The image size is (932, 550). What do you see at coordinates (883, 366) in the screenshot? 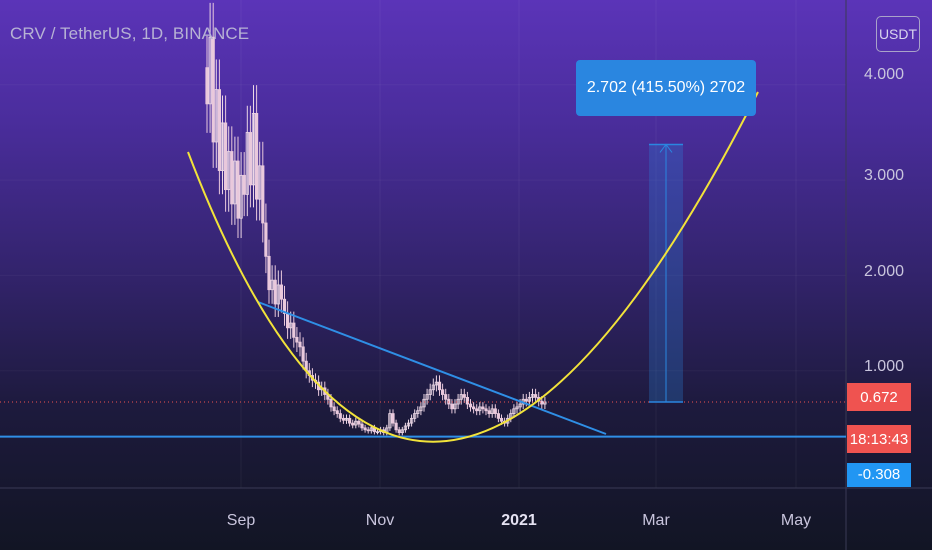
I see `price-tick: 1.000` at bounding box center [883, 366].